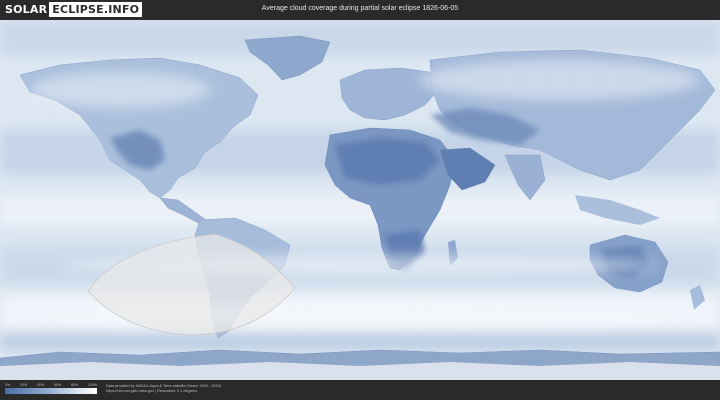  Describe the element at coordinates (58, 385) in the screenshot. I see `legend-tick: 60%` at that location.